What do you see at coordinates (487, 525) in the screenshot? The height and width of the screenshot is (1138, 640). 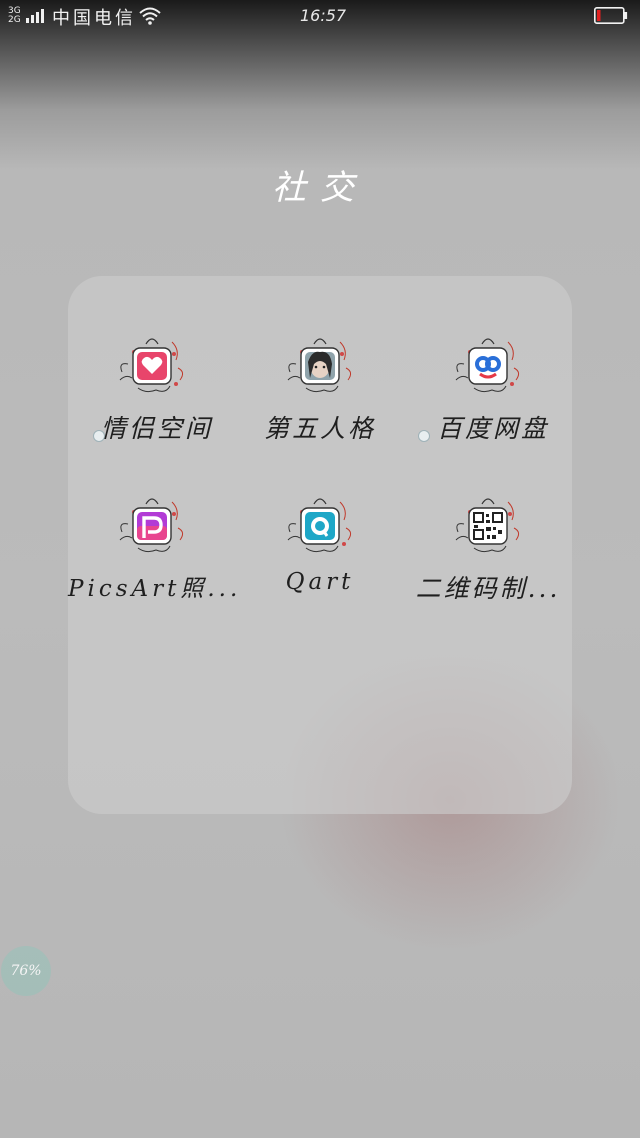 I see `qr-code-icon` at bounding box center [487, 525].